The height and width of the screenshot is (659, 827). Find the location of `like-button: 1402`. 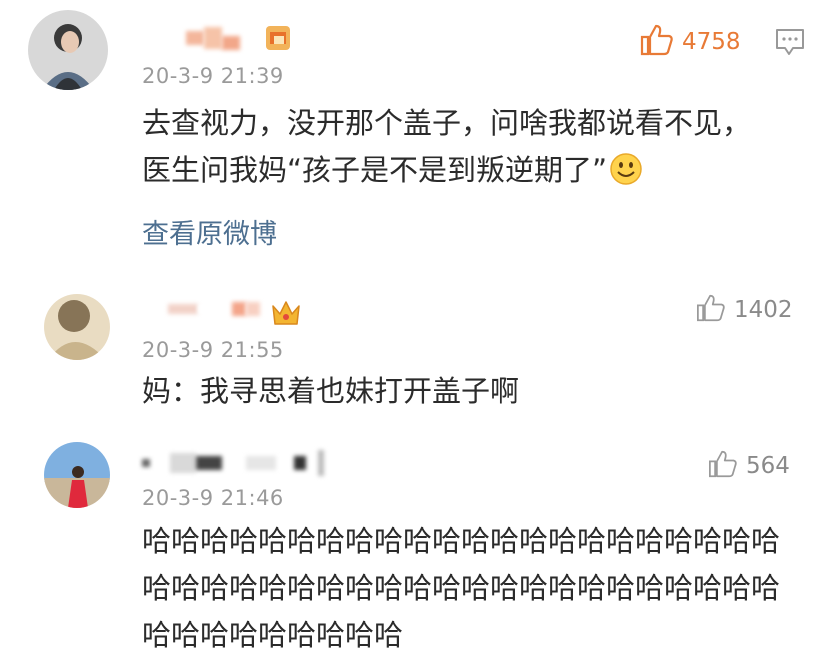

like-button: 1402 is located at coordinates (744, 310).